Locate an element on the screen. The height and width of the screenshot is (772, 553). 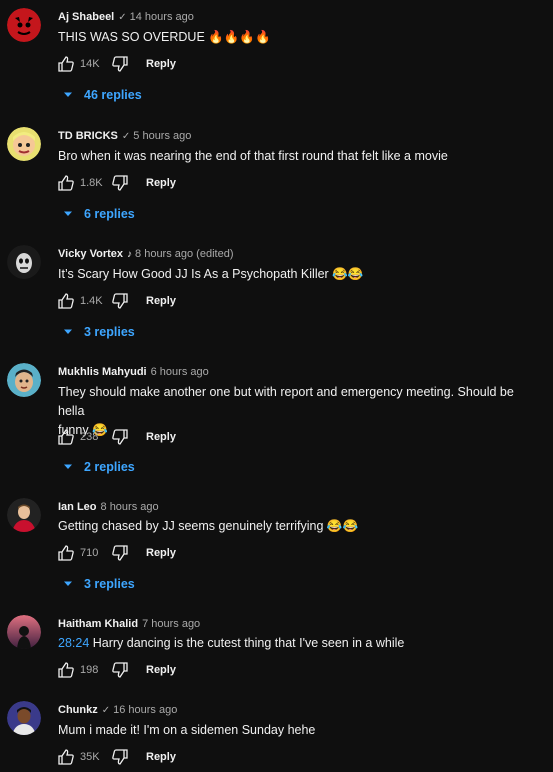
author-name: Chunkz is located at coordinates (78, 710).